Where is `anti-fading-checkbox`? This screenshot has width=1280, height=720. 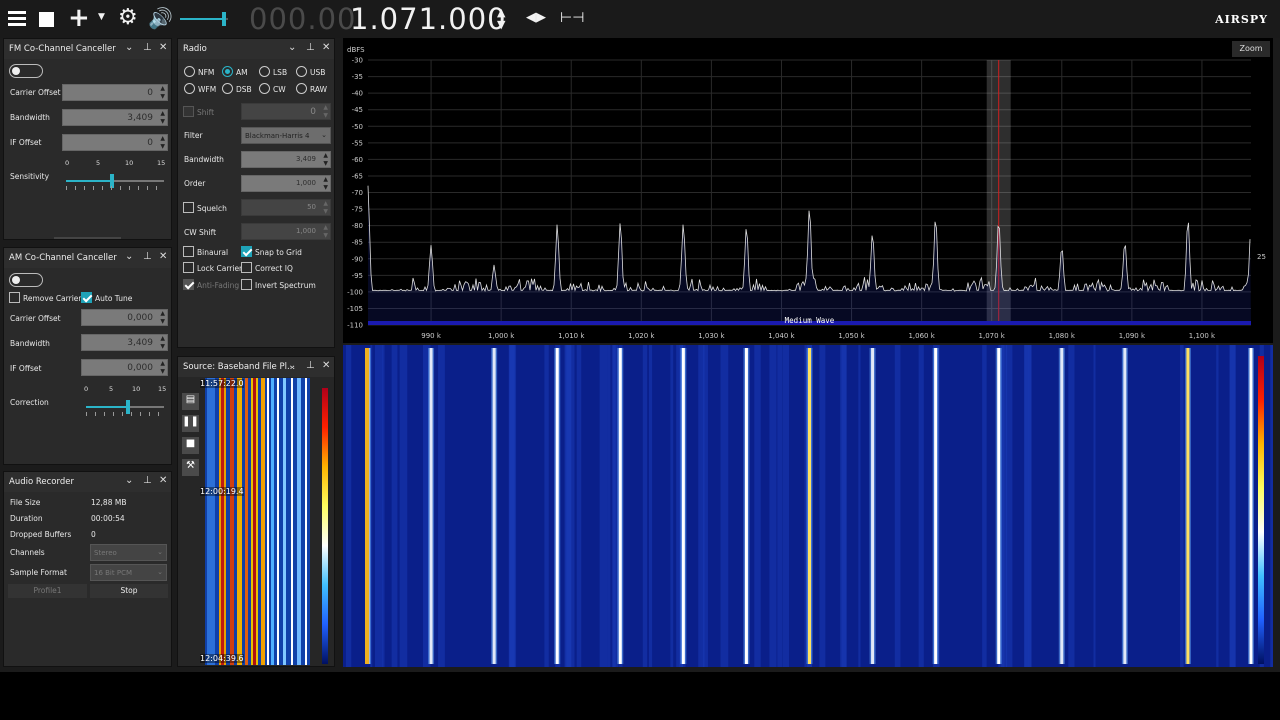 anti-fading-checkbox is located at coordinates (188, 284).